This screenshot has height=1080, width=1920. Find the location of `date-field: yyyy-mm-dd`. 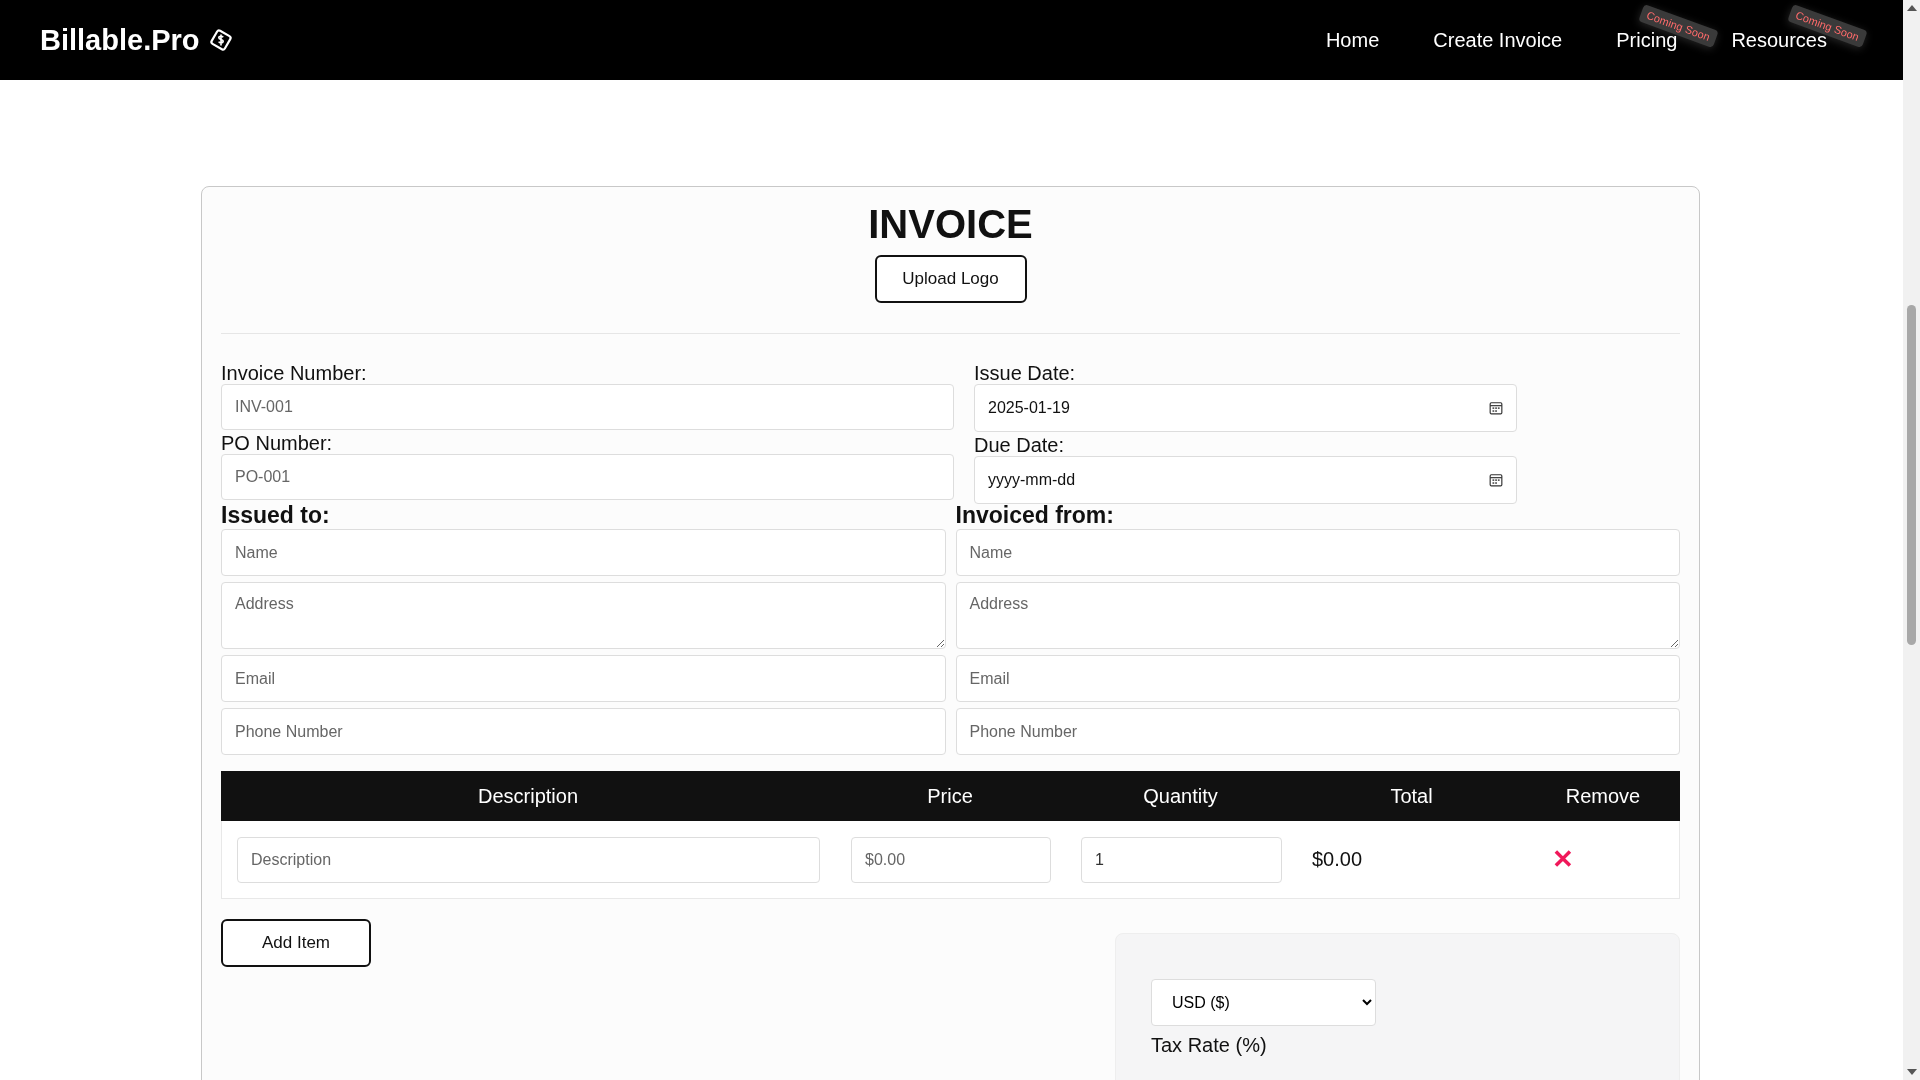

date-field: yyyy-mm-dd is located at coordinates (1245, 480).